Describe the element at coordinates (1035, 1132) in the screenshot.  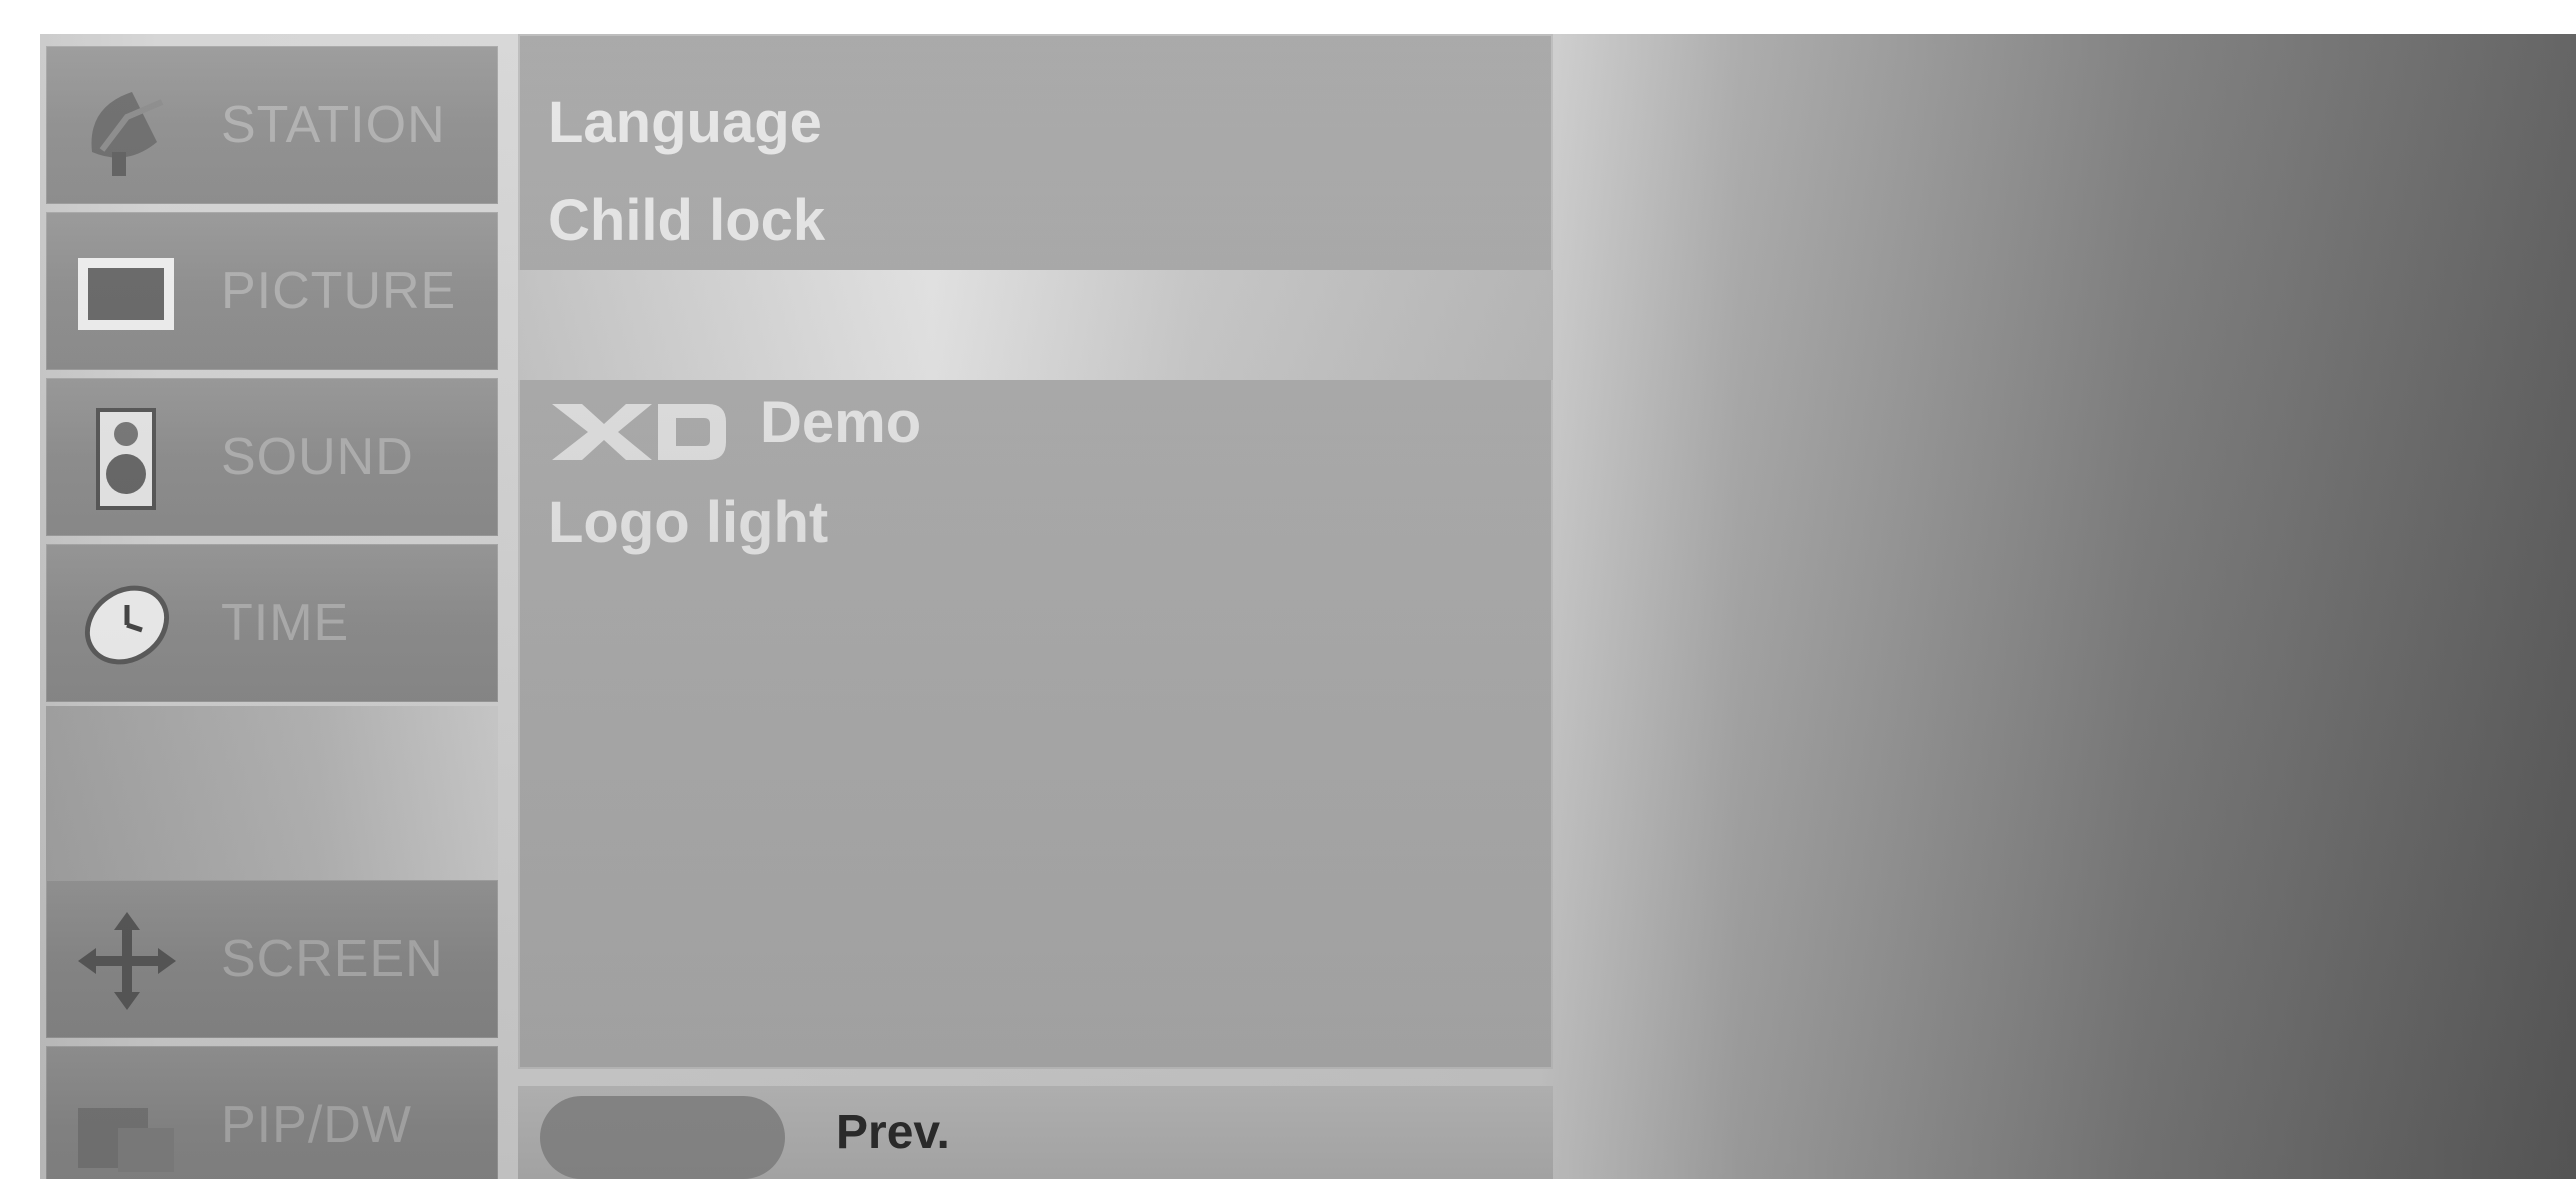
I see `help-bar: Prev.` at that location.